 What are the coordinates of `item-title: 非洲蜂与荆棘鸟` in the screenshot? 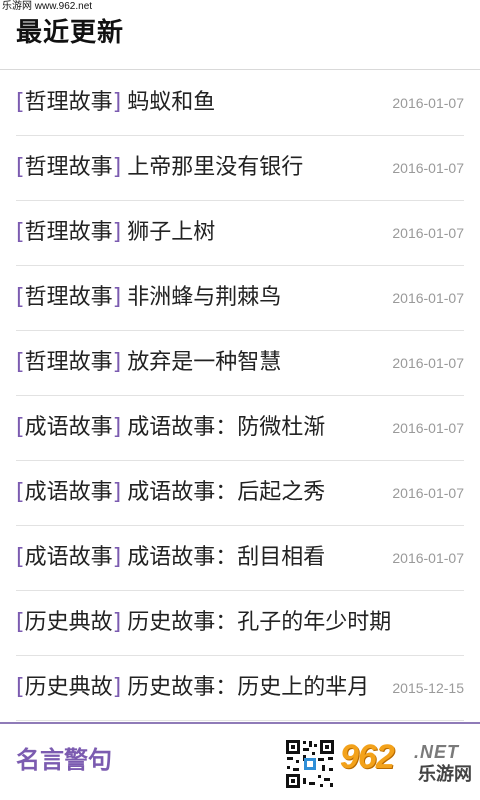 It's located at (204, 297).